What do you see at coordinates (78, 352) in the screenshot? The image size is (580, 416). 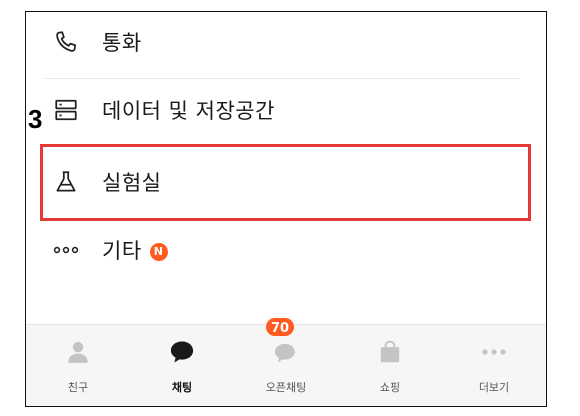 I see `person-icon` at bounding box center [78, 352].